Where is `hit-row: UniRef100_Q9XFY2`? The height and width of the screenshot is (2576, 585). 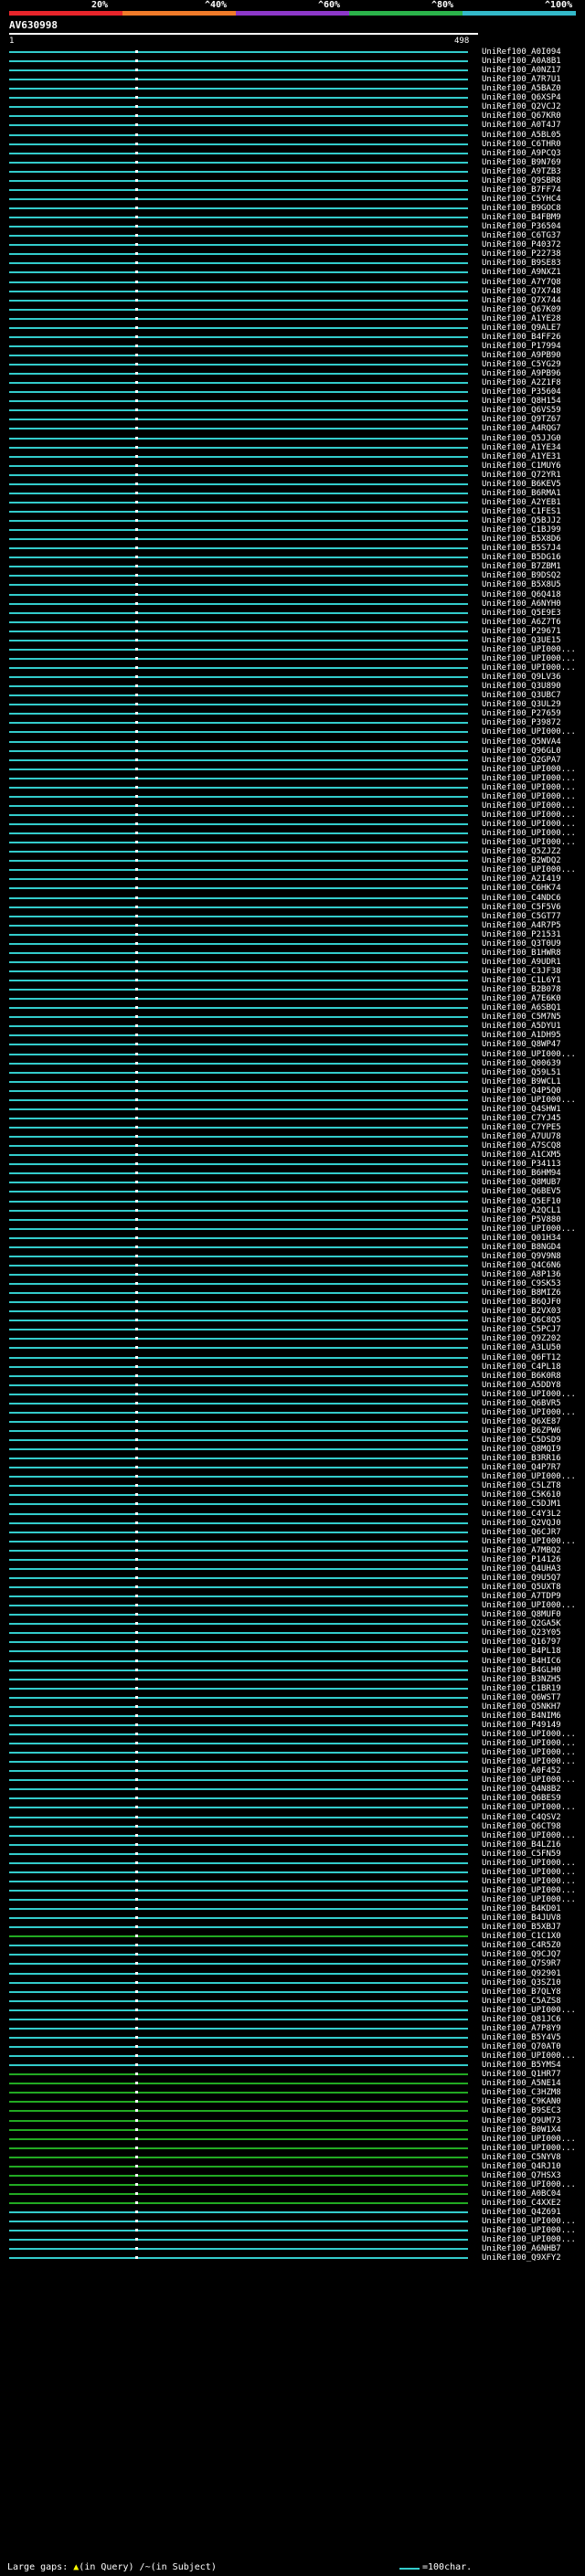 hit-row: UniRef100_Q9XFY2 is located at coordinates (293, 2258).